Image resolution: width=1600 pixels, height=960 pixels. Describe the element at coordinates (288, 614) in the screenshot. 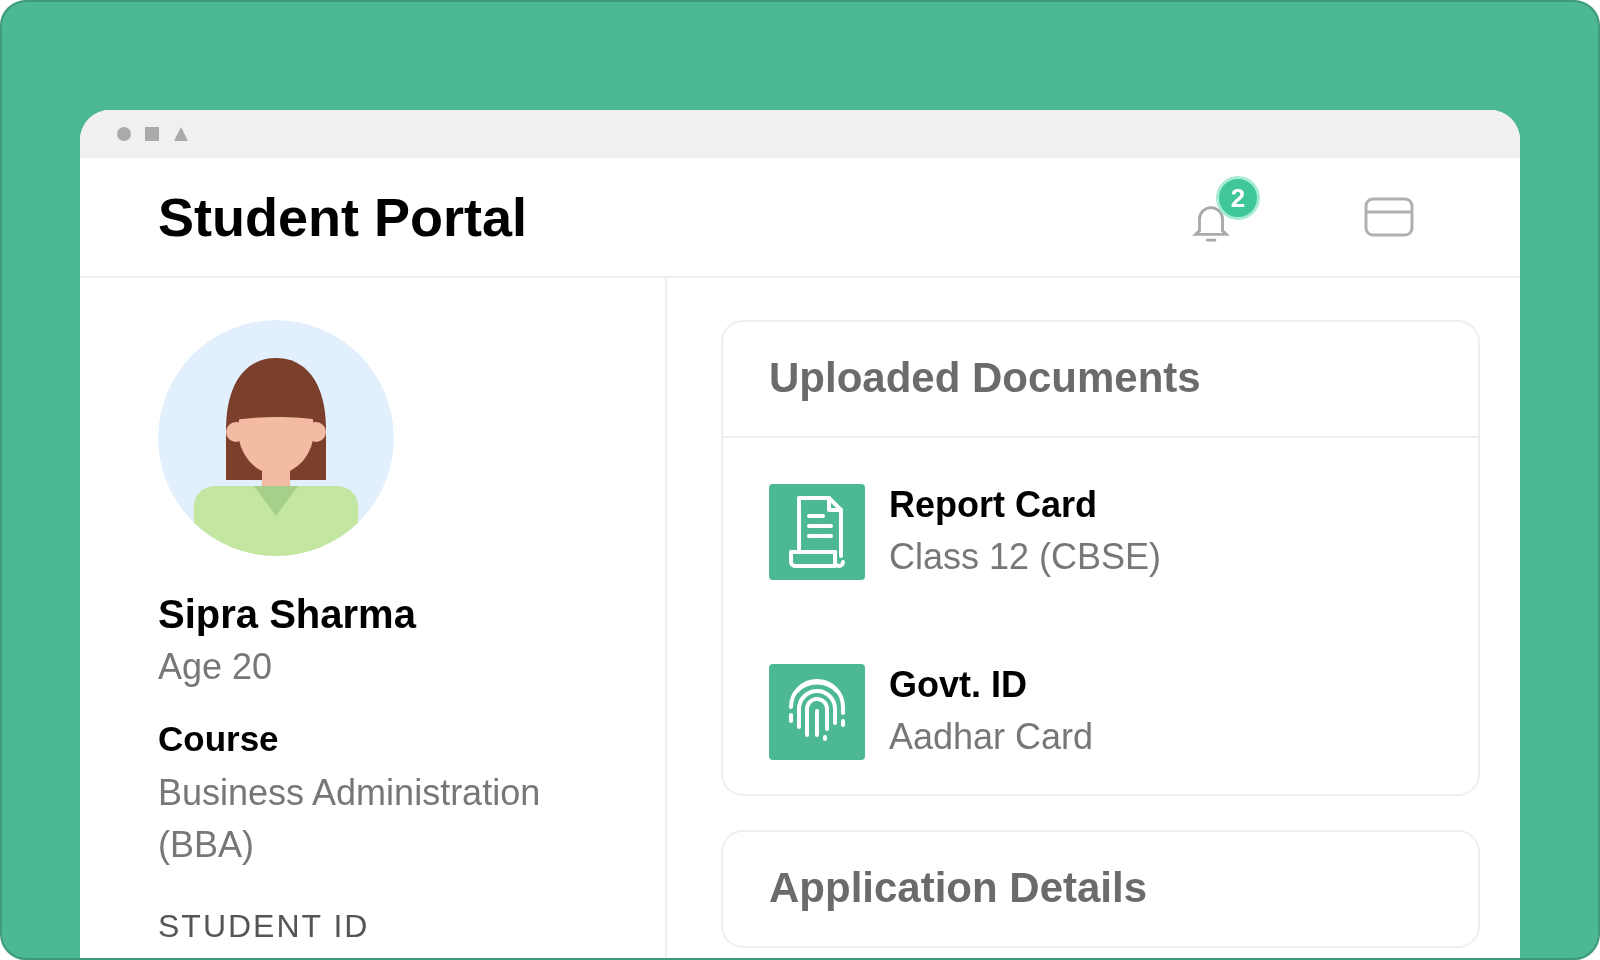

I see `student-name: Sipra Sharma` at that location.